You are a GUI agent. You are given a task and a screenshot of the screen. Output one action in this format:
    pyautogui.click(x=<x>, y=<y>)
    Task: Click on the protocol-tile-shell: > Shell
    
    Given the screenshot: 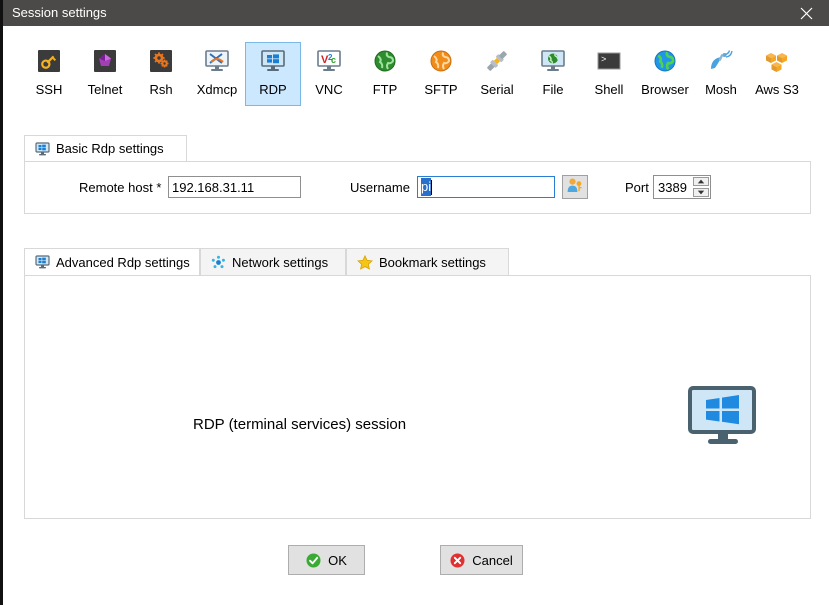 What is the action you would take?
    pyautogui.click(x=609, y=74)
    